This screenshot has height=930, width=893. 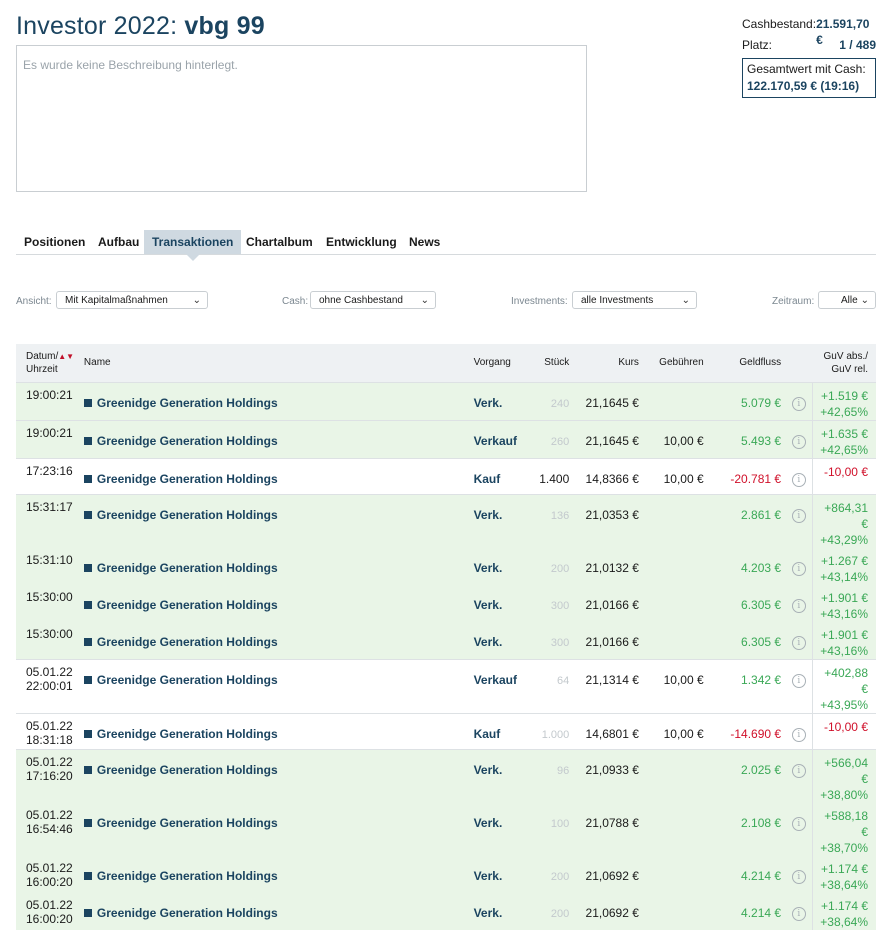 I want to click on zeitraum-value: Alle, so click(x=849, y=300).